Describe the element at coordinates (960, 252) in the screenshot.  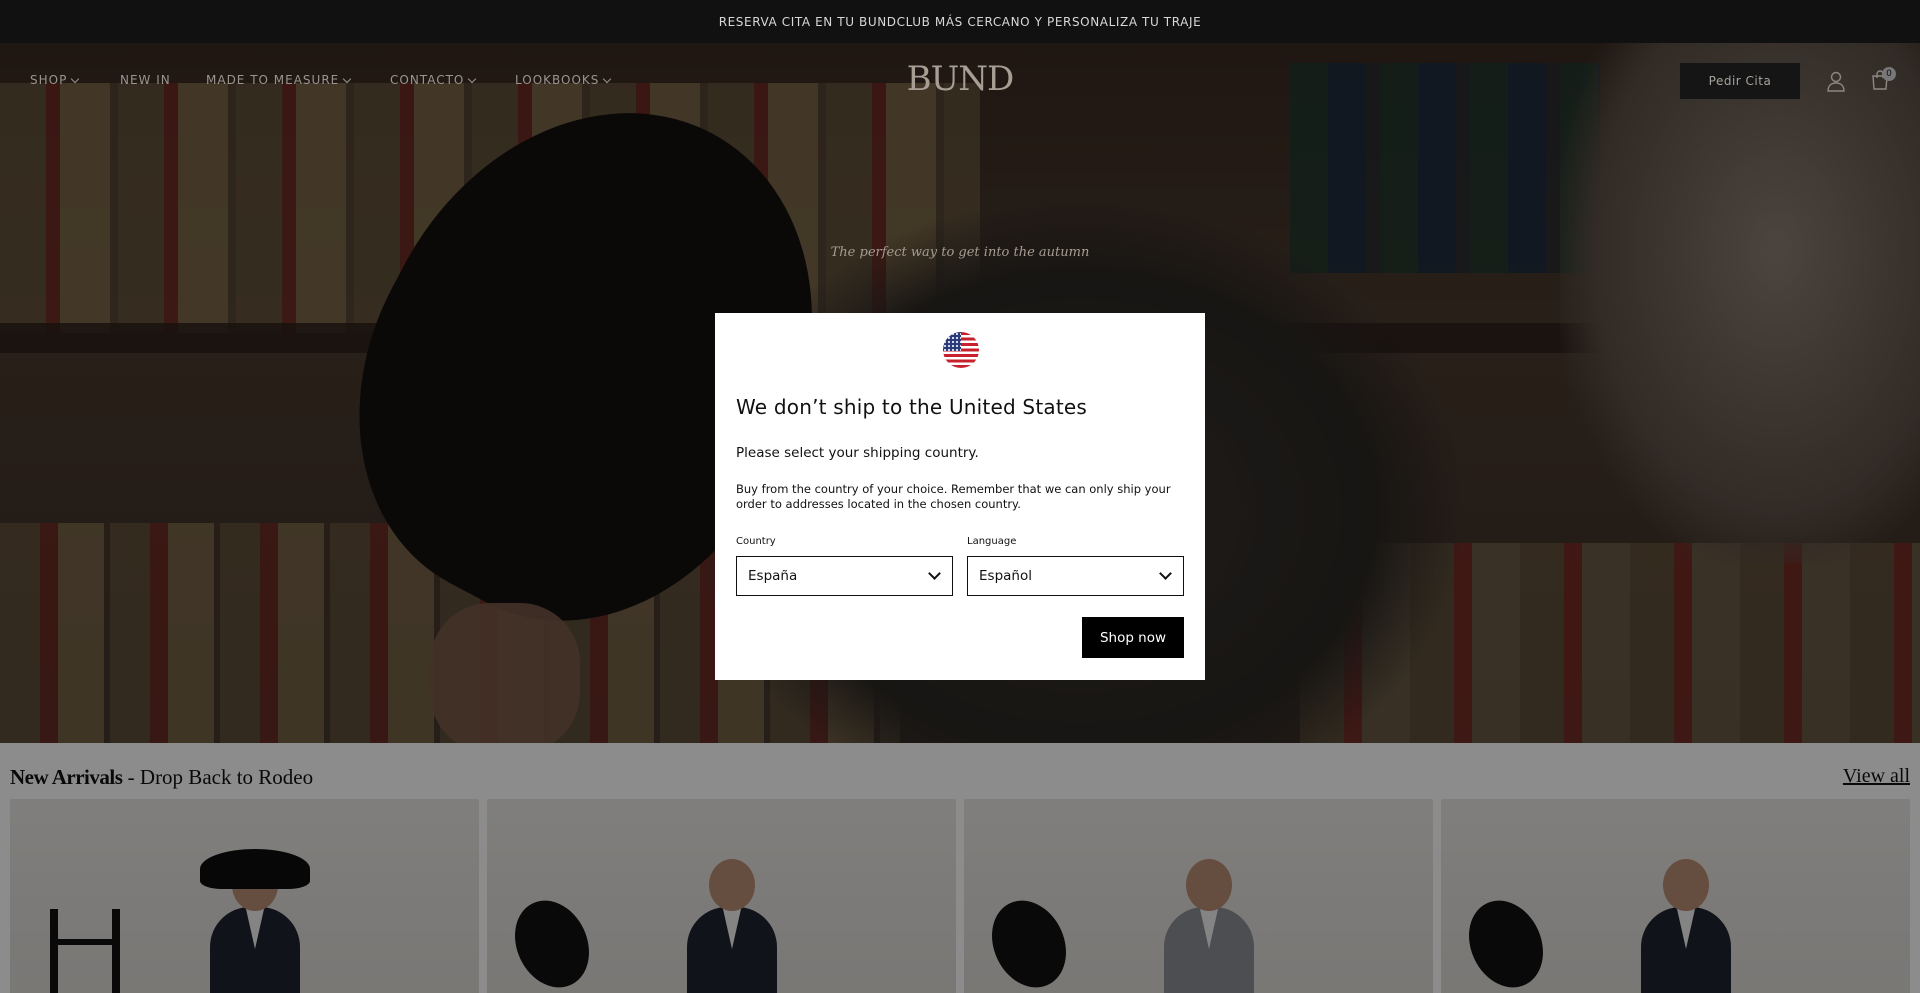
I see `hero-tagline: The perfect way to get into the autumn` at that location.